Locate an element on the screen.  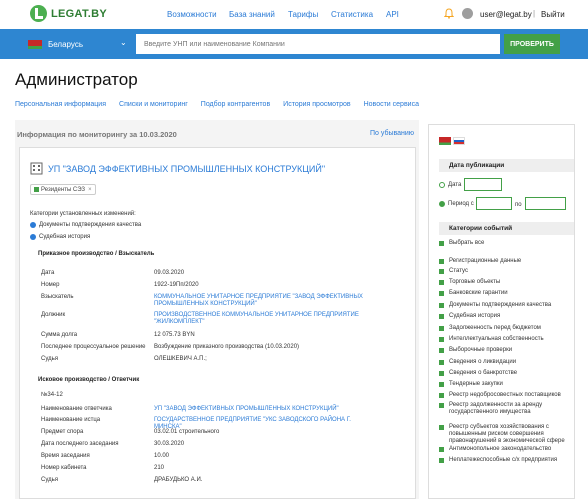
row-key: Судья is located at coordinates (50, 480).